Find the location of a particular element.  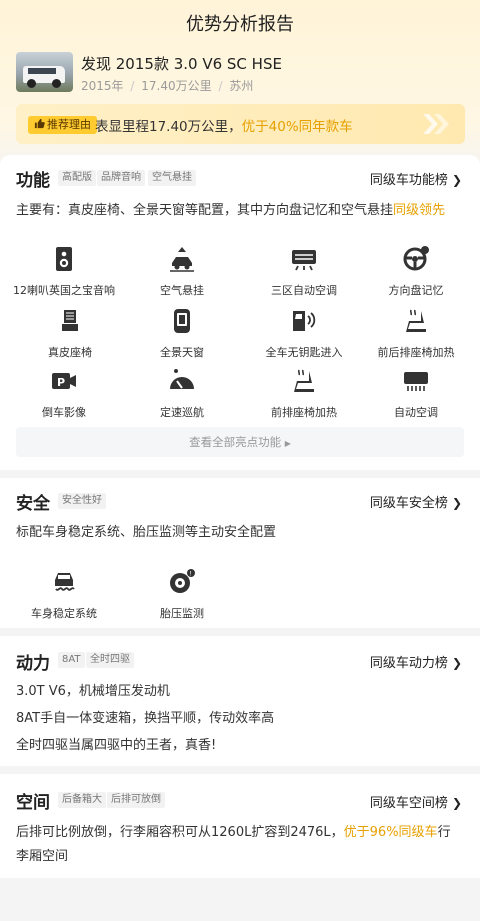

feature-label: 前后排座椅加热 is located at coordinates (416, 352).